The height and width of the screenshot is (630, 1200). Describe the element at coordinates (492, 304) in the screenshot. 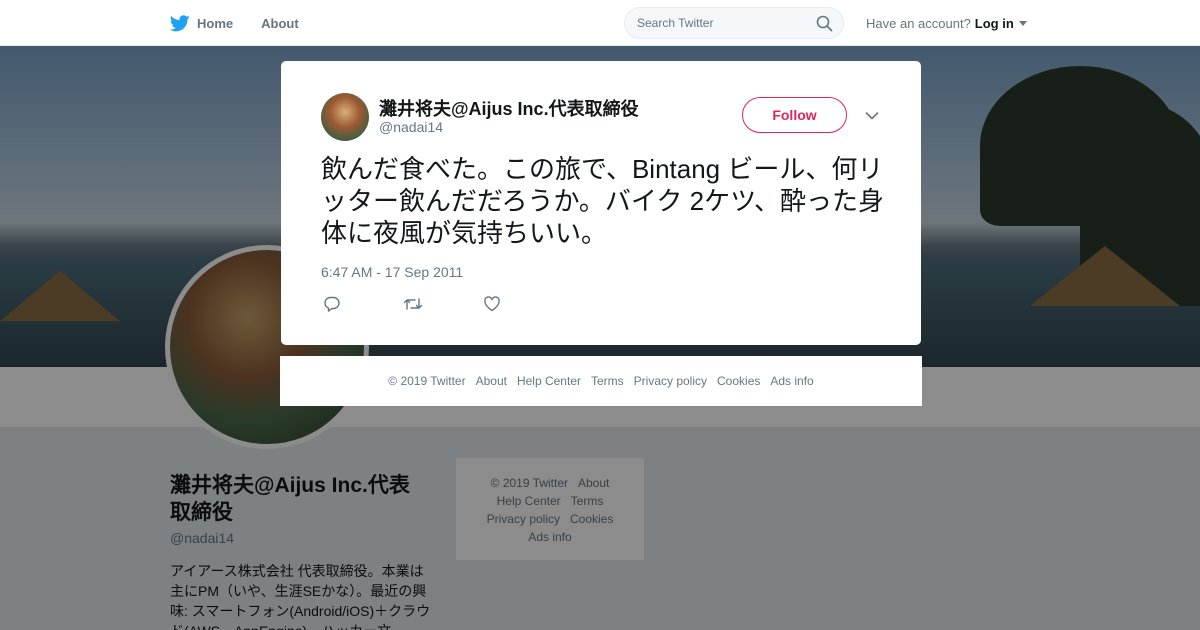

I see `like-icon` at that location.